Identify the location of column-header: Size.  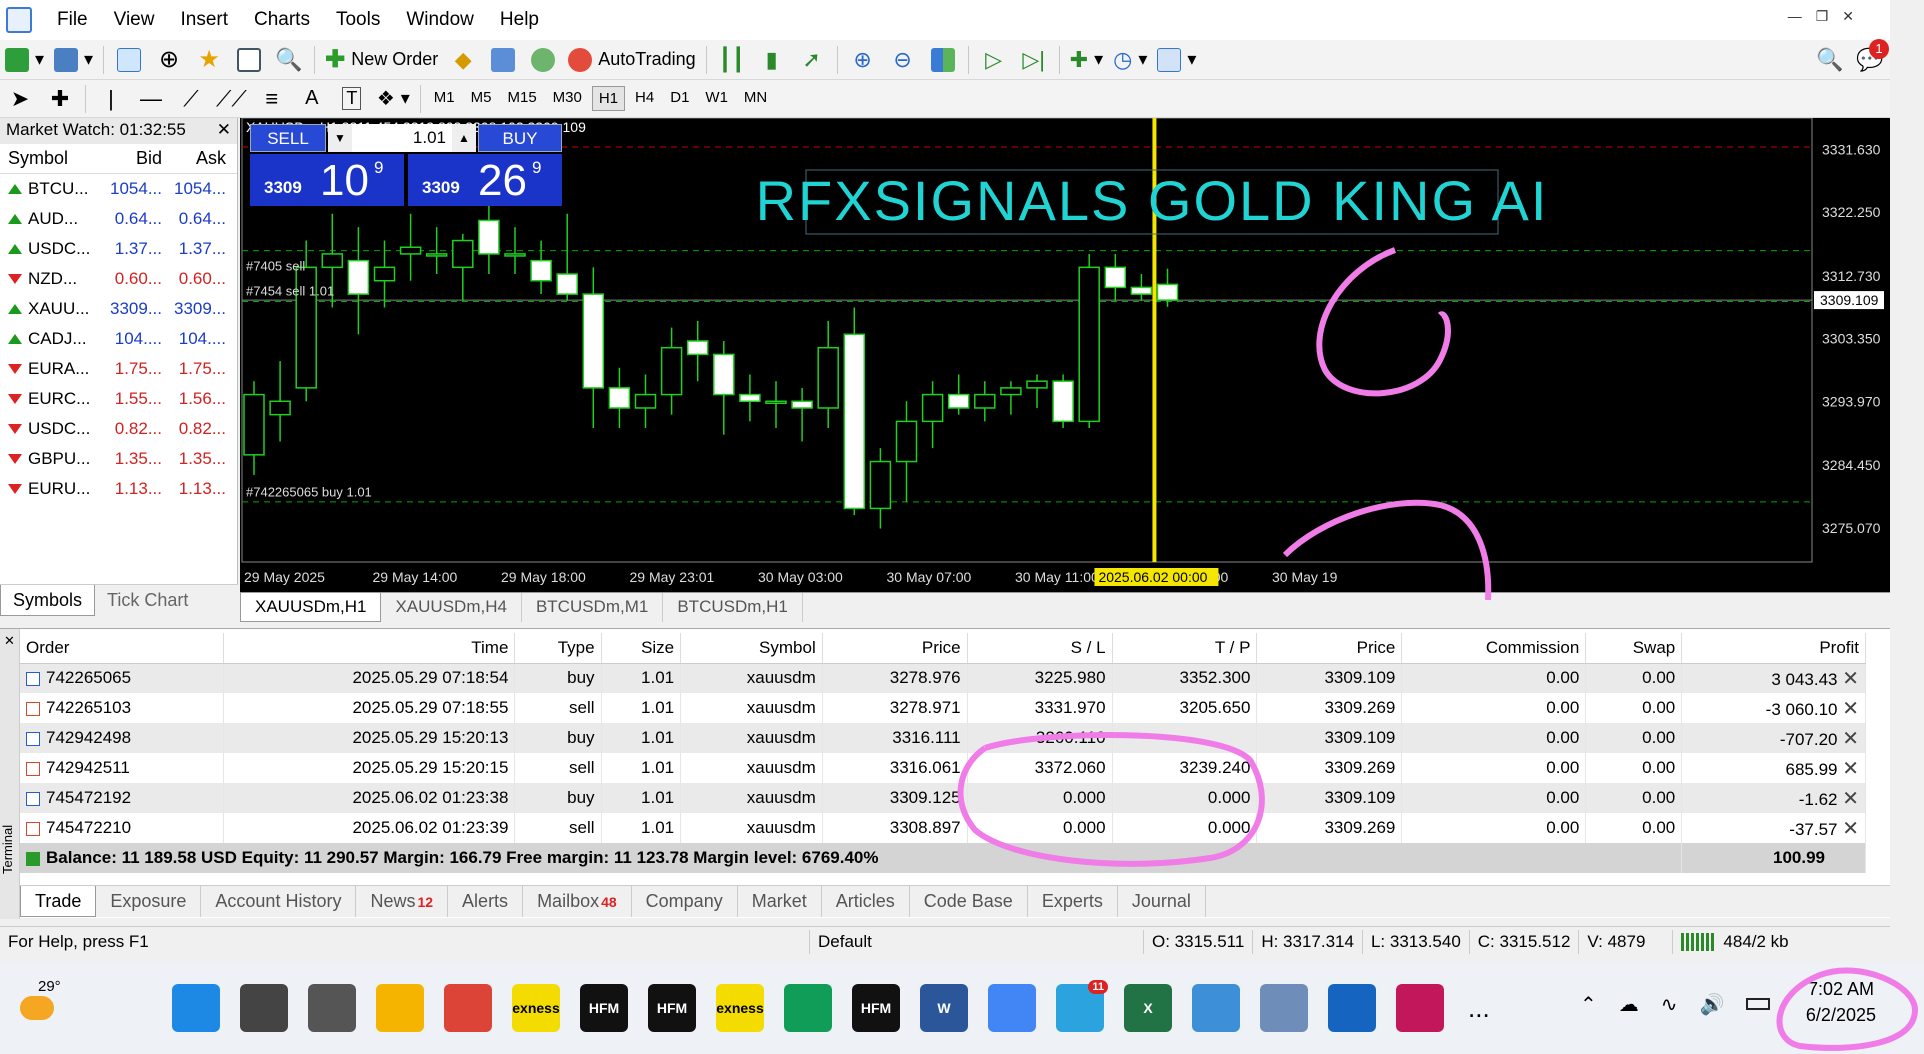
(641, 648).